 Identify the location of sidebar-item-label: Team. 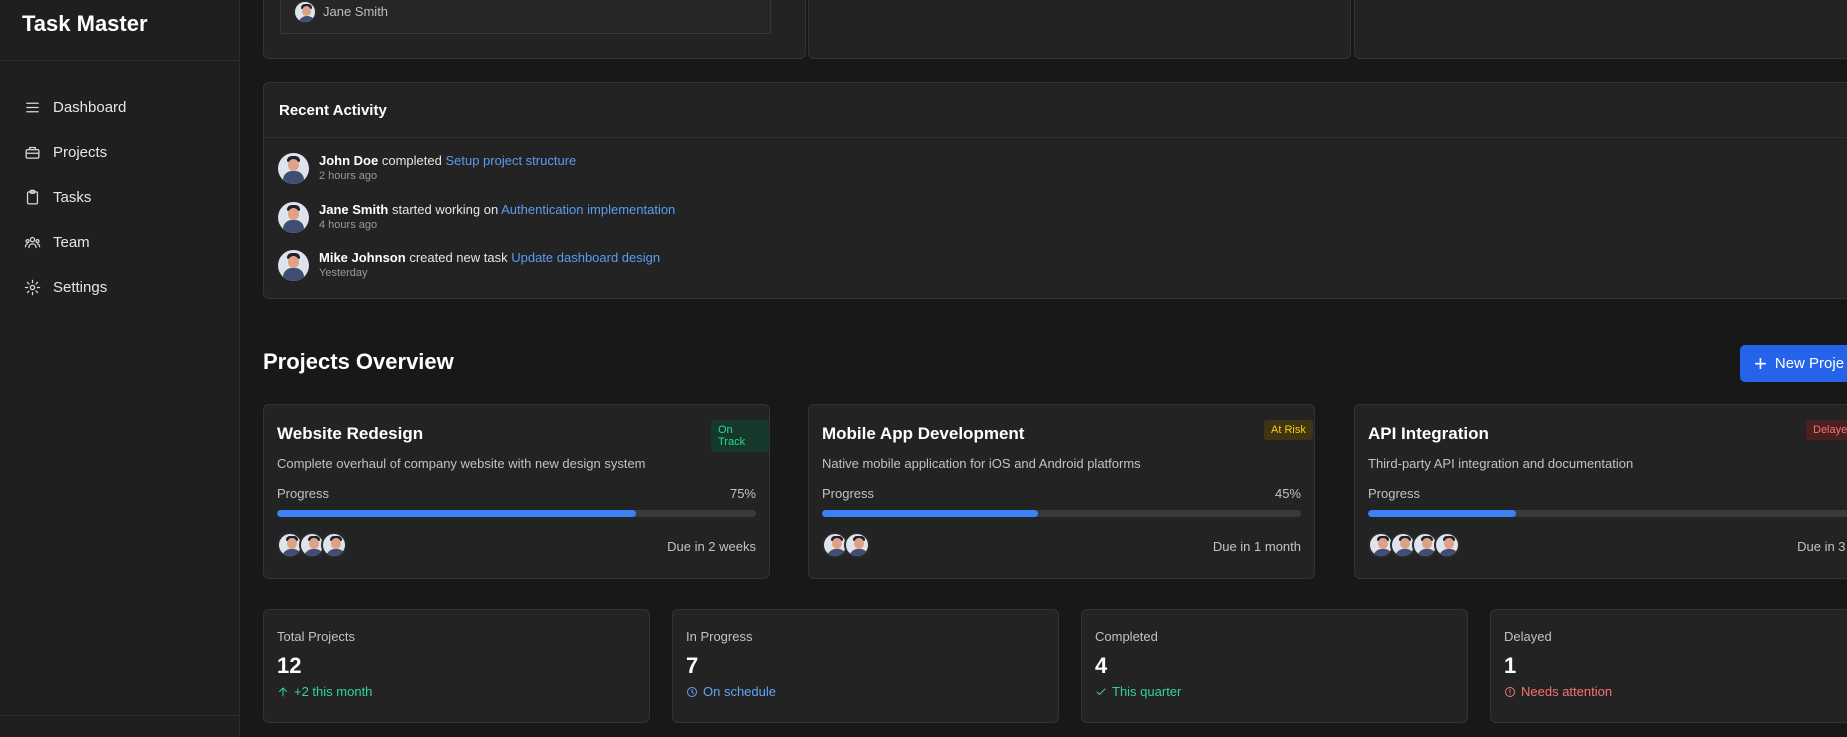
(71, 242).